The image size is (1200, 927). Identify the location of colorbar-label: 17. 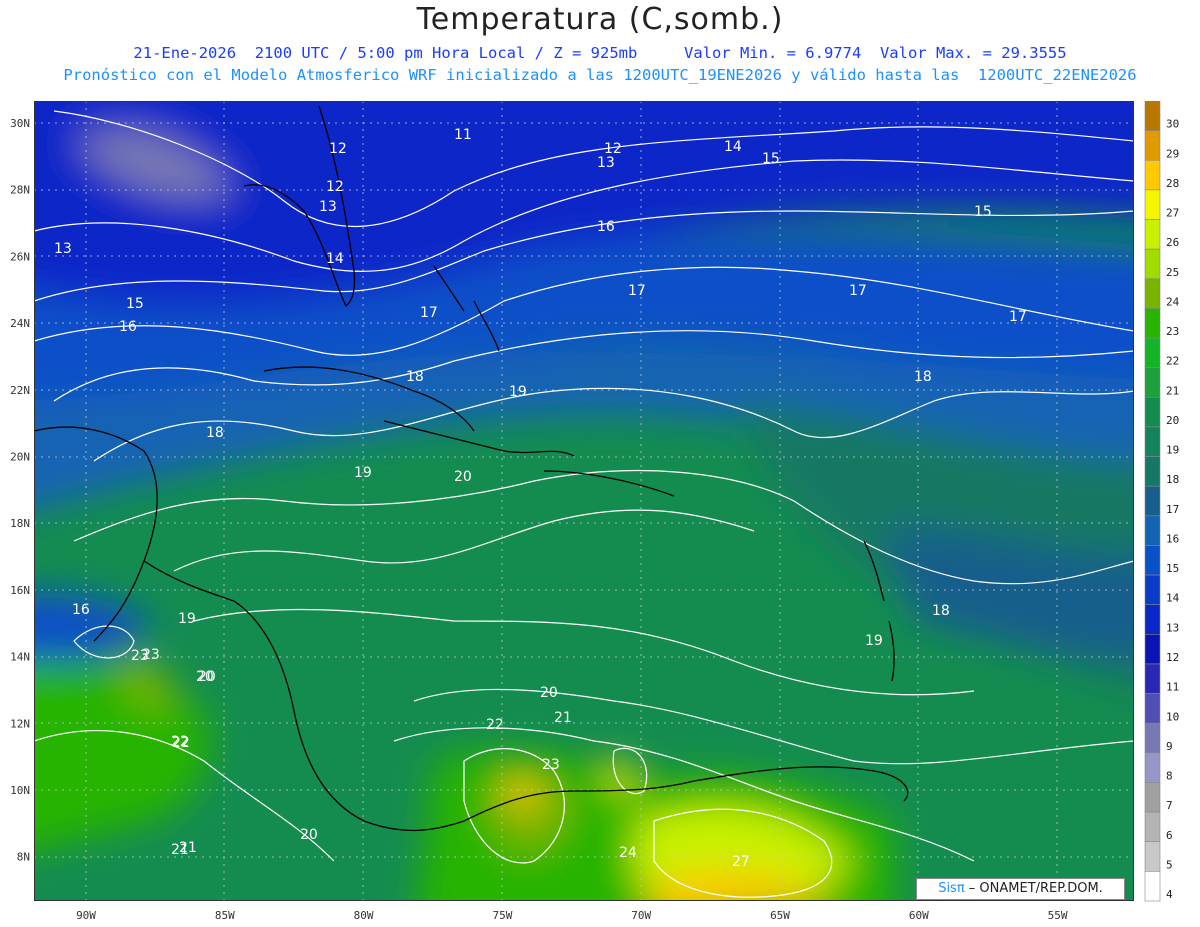
(1172, 509).